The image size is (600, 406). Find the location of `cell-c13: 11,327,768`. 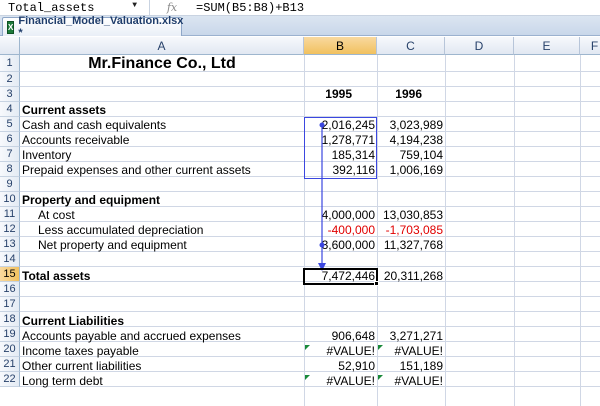

cell-c13: 11,327,768 is located at coordinates (410, 245).